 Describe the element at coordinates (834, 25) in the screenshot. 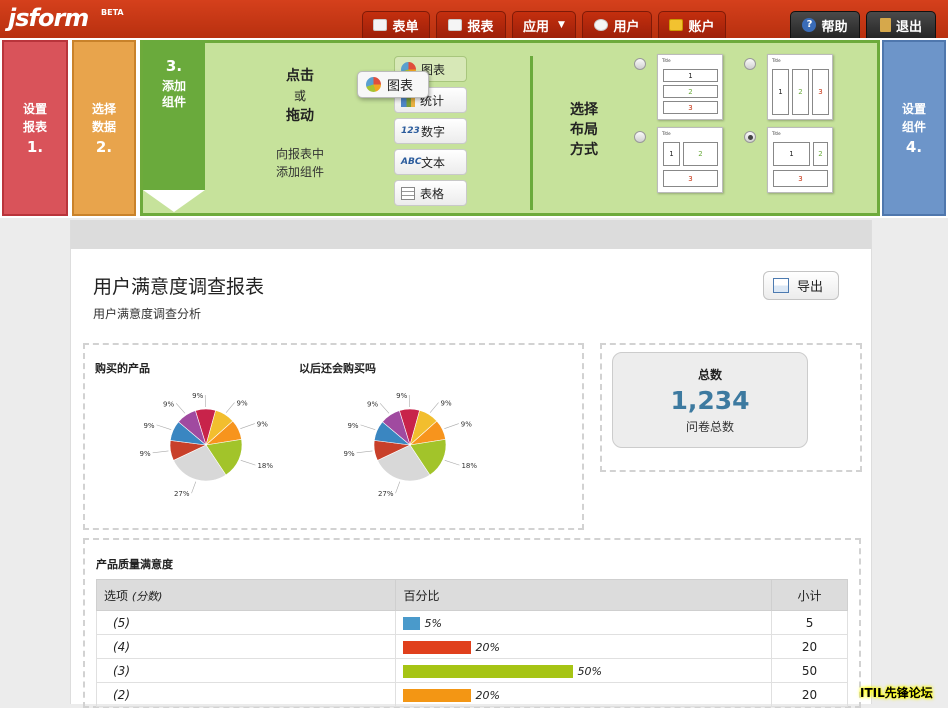

I see `nav-help-label: 帮助` at that location.